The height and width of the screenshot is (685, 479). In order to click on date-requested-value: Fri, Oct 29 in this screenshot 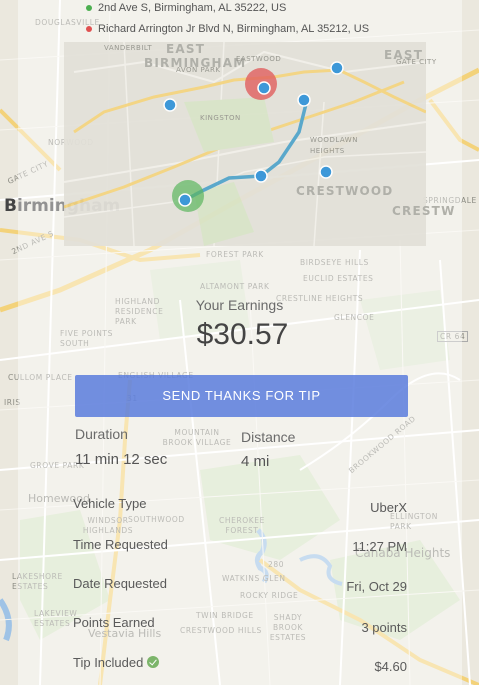, I will do `click(376, 586)`.